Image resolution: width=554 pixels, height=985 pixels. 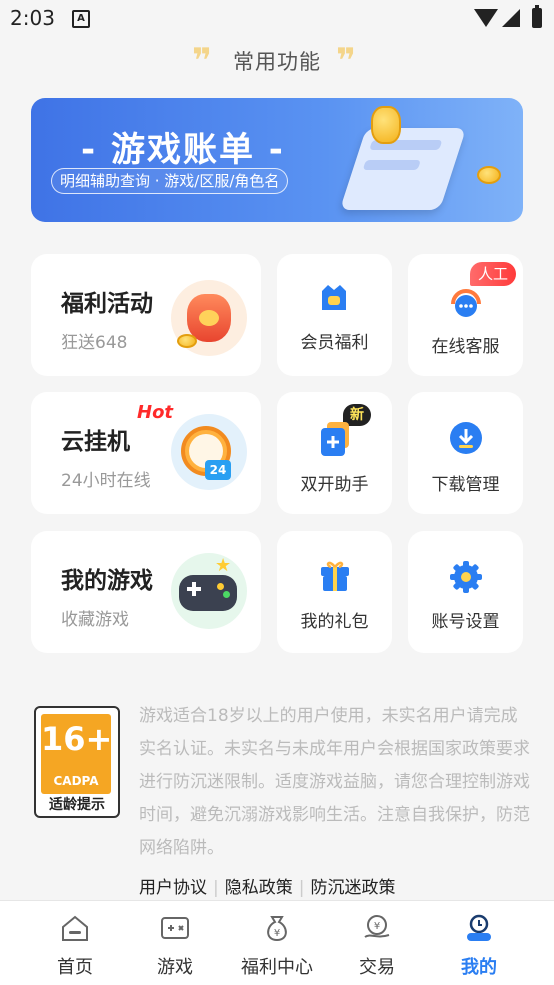 I want to click on age-tip: 适龄提示, so click(x=77, y=805).